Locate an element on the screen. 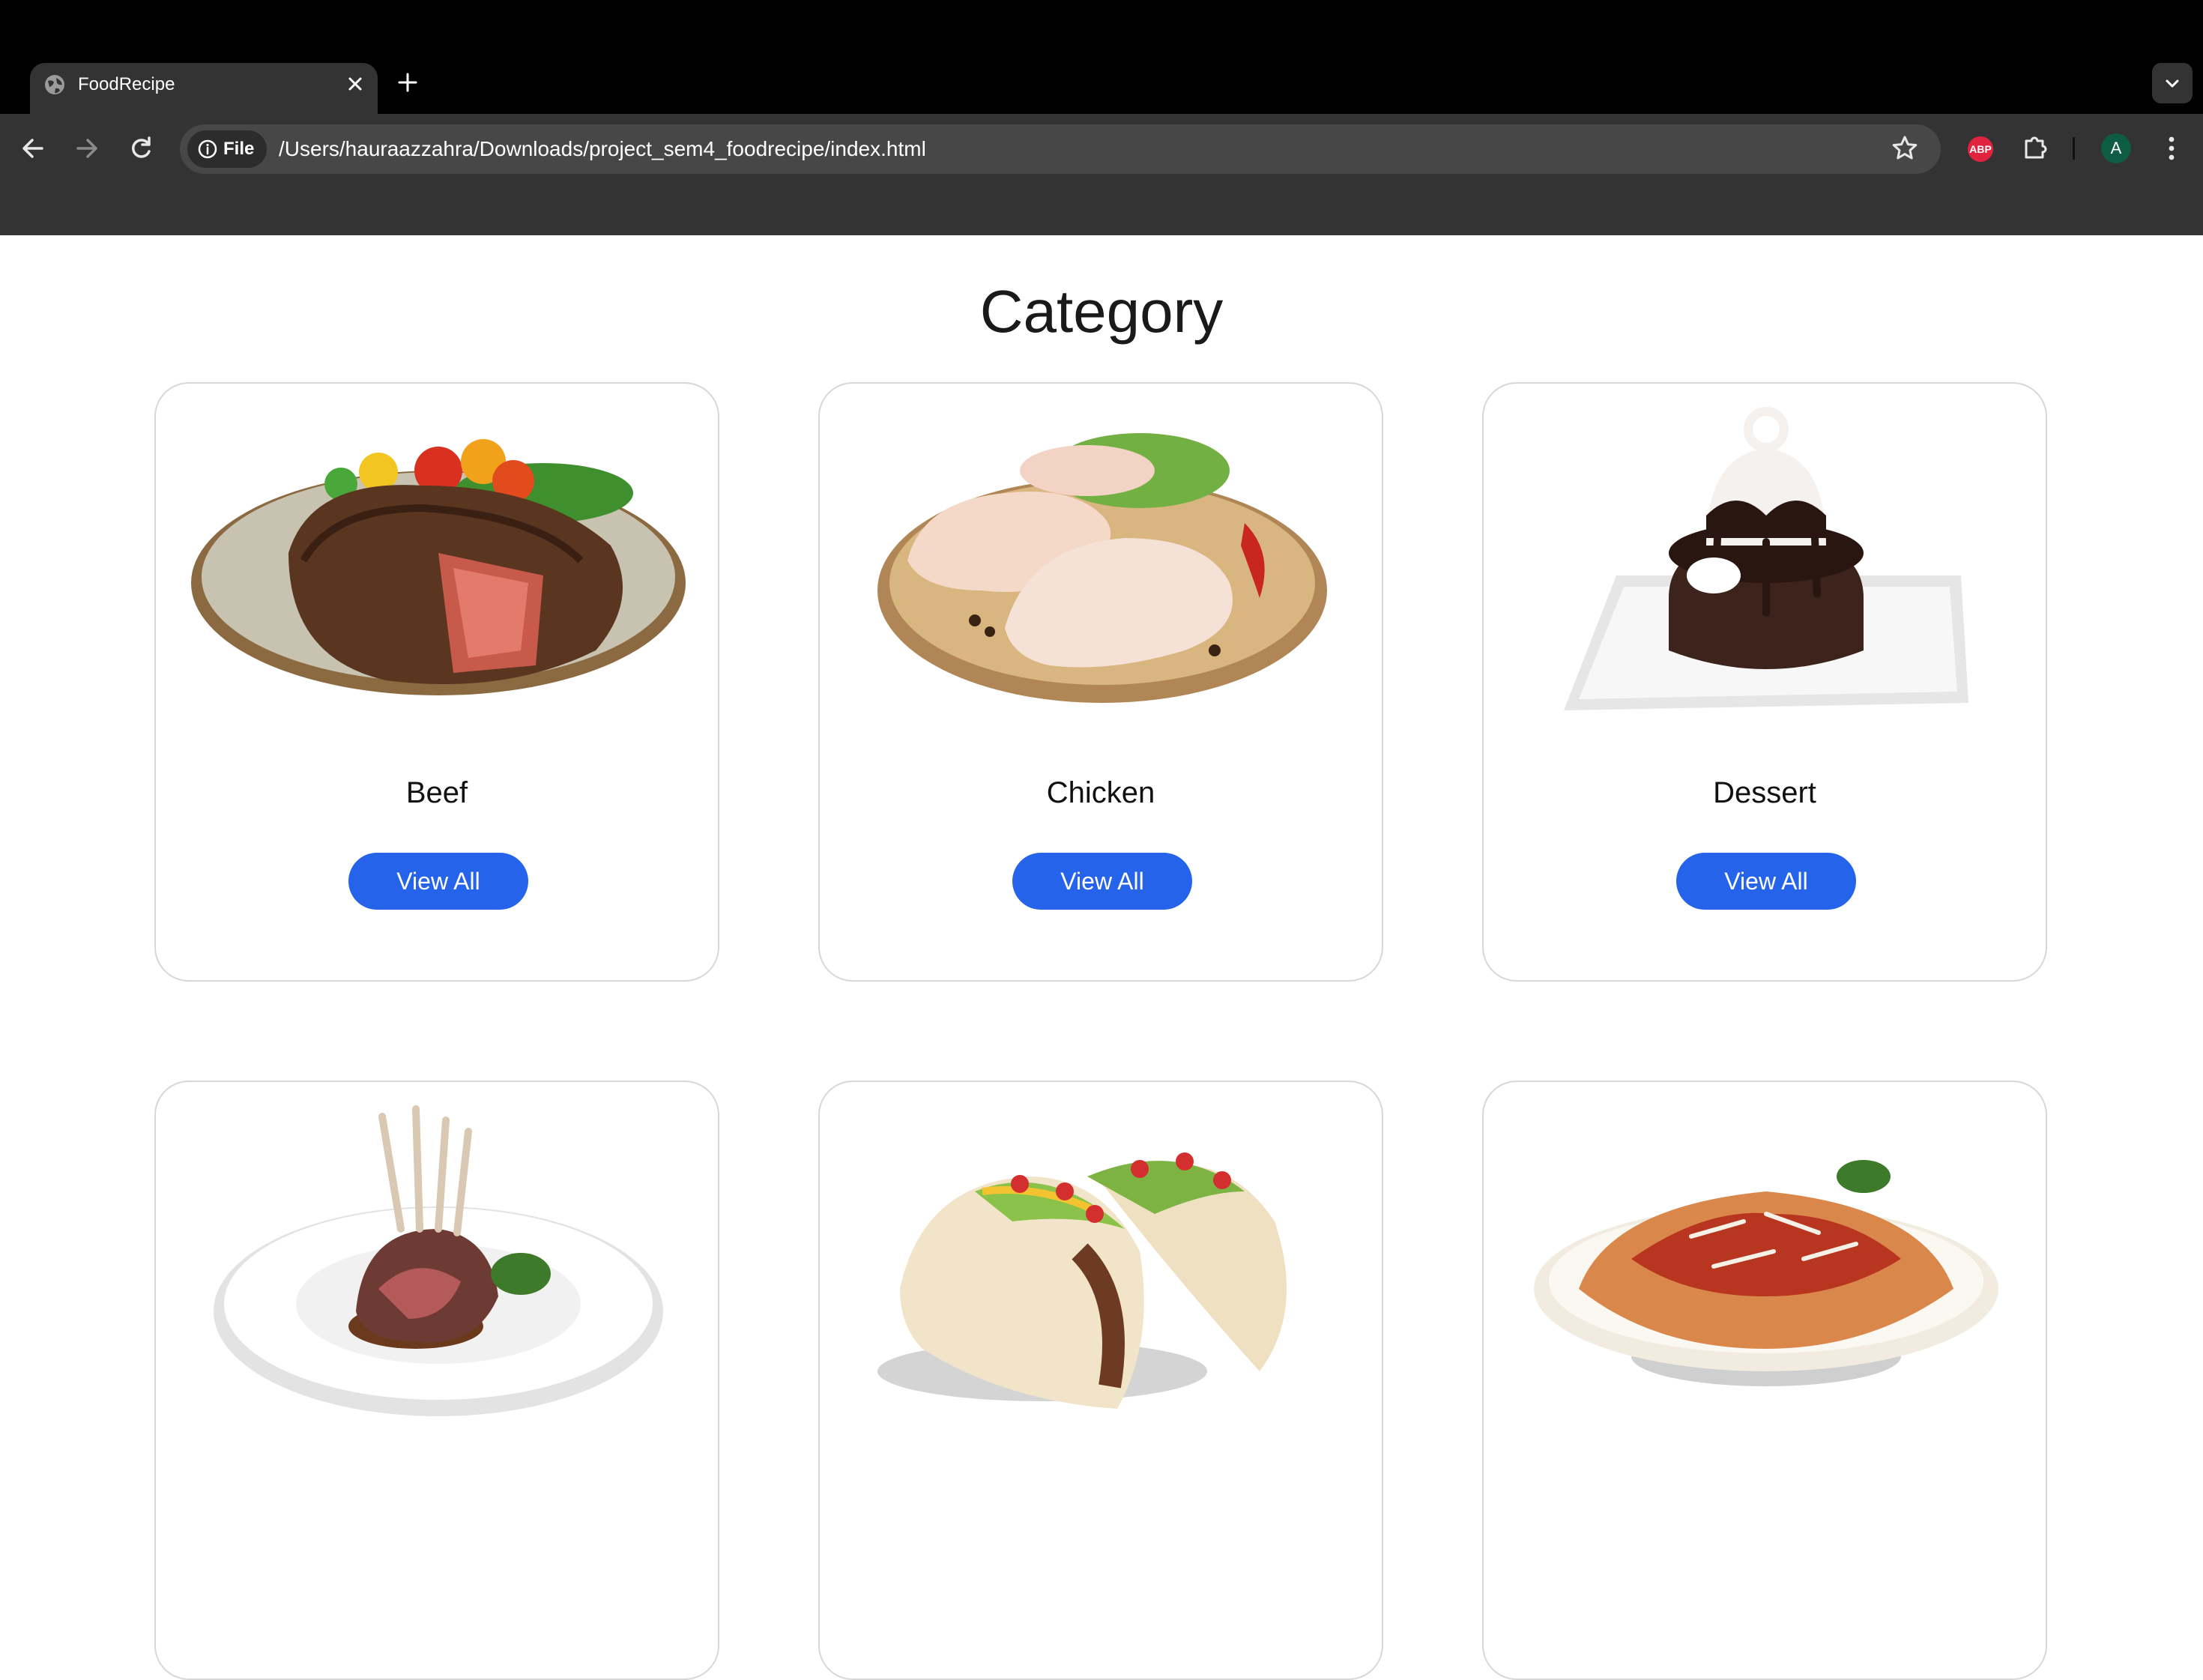 Image resolution: width=2203 pixels, height=1680 pixels. profile-avatar: A is located at coordinates (2116, 148).